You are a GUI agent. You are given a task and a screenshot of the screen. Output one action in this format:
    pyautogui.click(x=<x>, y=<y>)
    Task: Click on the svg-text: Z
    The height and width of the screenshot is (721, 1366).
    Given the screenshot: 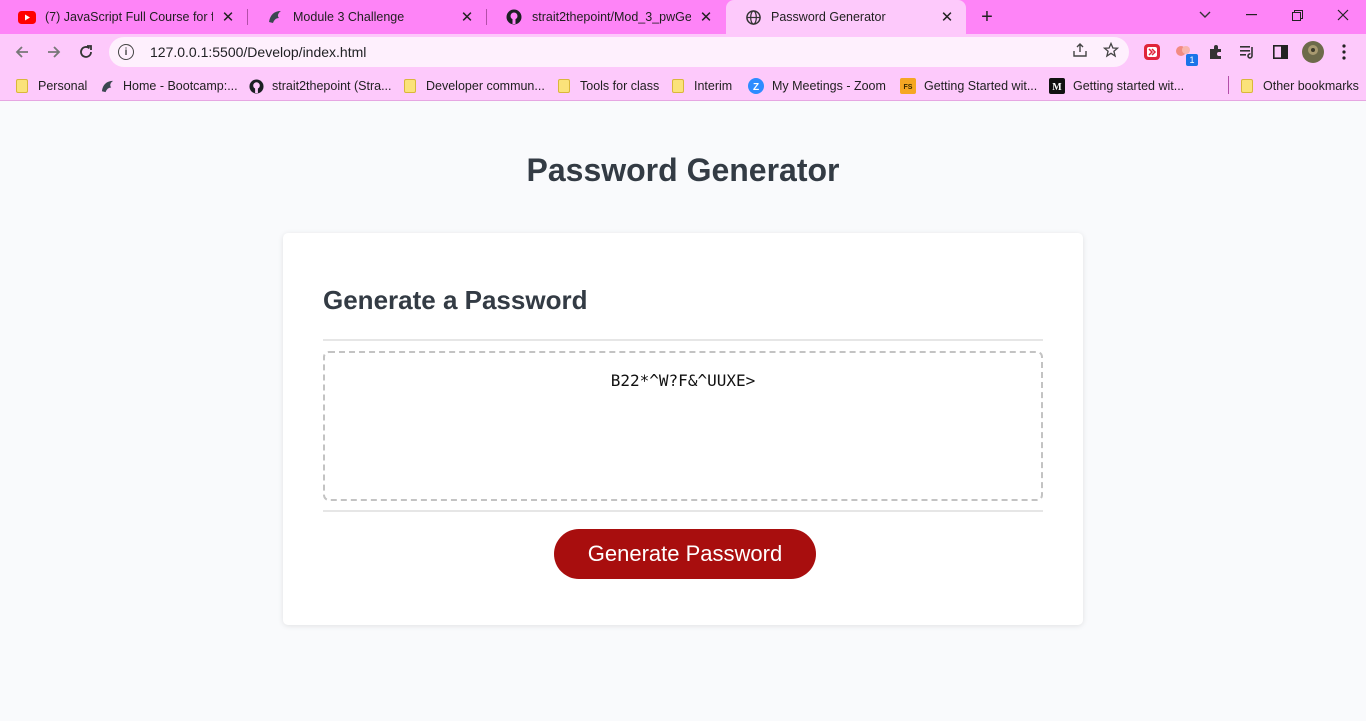 What is the action you would take?
    pyautogui.click(x=756, y=87)
    